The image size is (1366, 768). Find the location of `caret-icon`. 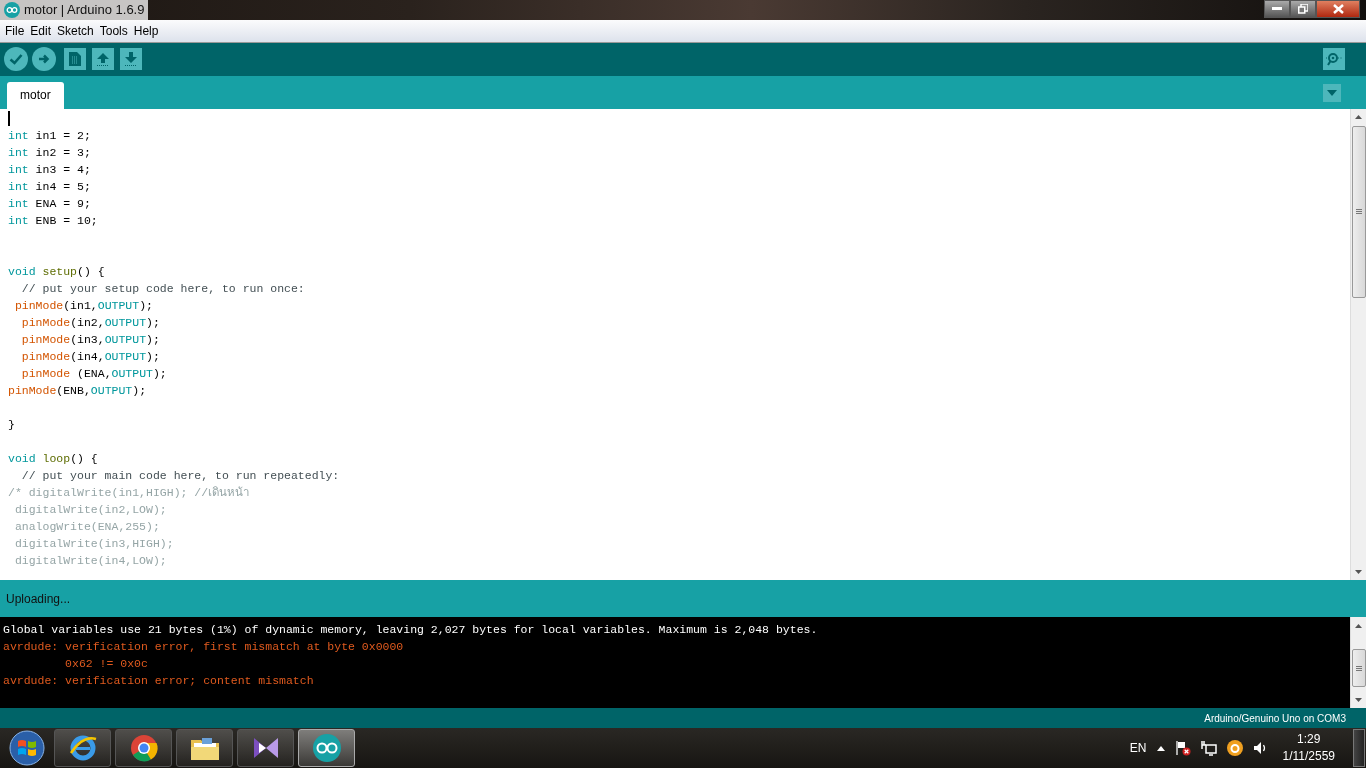

caret-icon is located at coordinates (1332, 92).